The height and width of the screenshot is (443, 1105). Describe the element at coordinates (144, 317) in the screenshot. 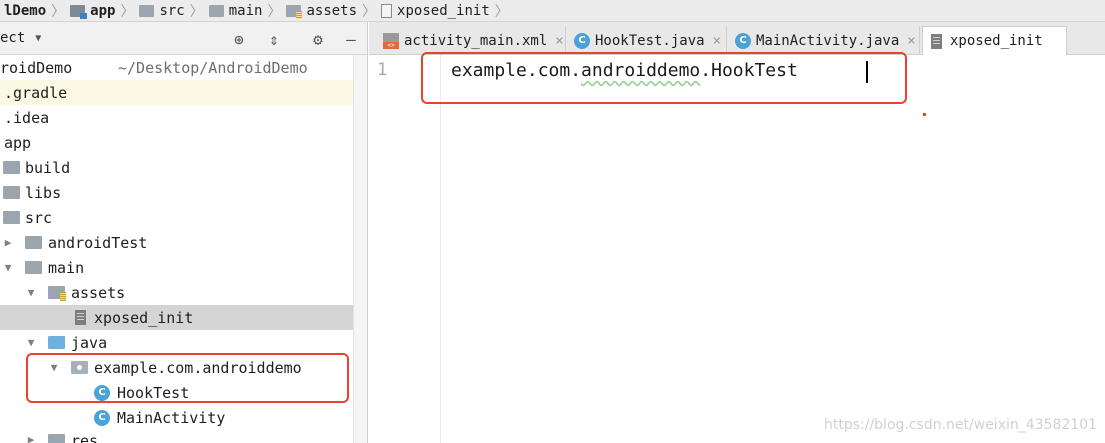

I see `tree-item-label: xposed_init` at that location.